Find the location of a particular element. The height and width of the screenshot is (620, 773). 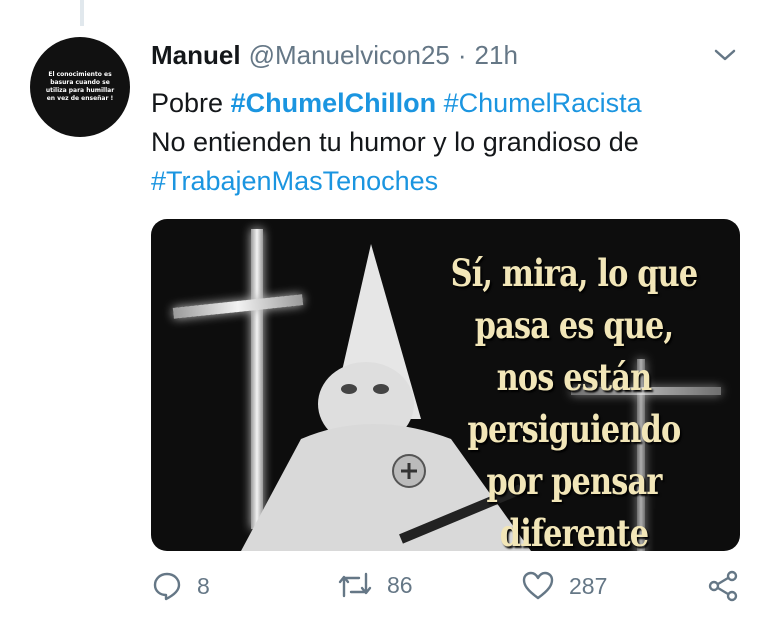

author-handle: @Manuelvicon25 is located at coordinates (349, 55).